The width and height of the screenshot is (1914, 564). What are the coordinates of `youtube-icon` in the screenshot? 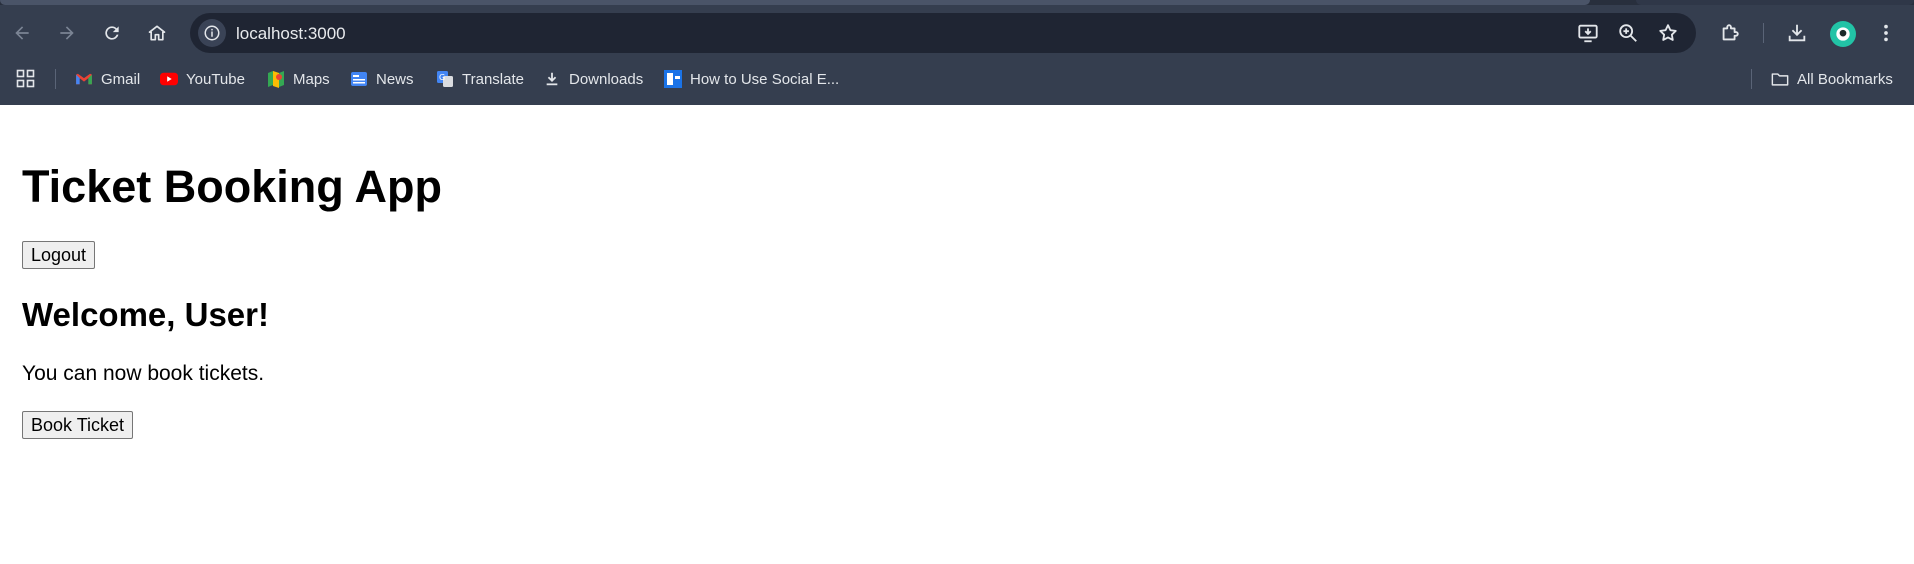 It's located at (169, 79).